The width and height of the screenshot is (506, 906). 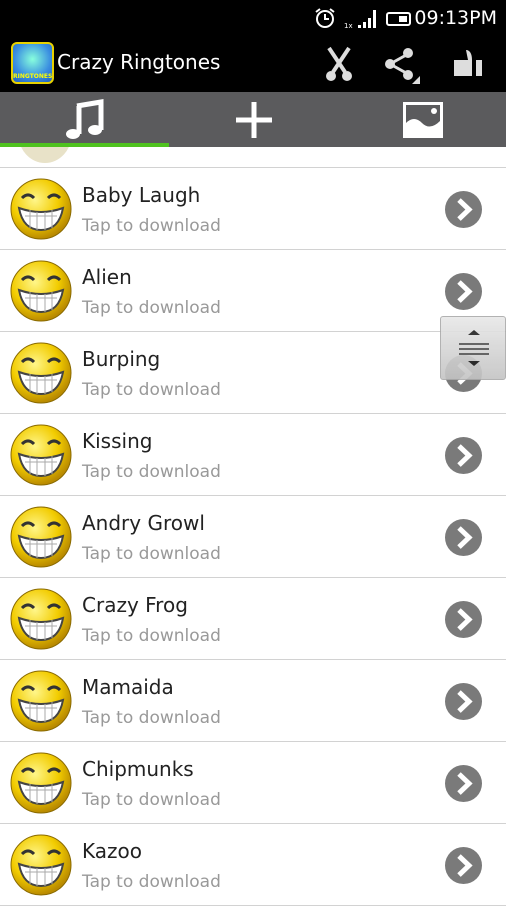 What do you see at coordinates (400, 64) in the screenshot?
I see `share-icon` at bounding box center [400, 64].